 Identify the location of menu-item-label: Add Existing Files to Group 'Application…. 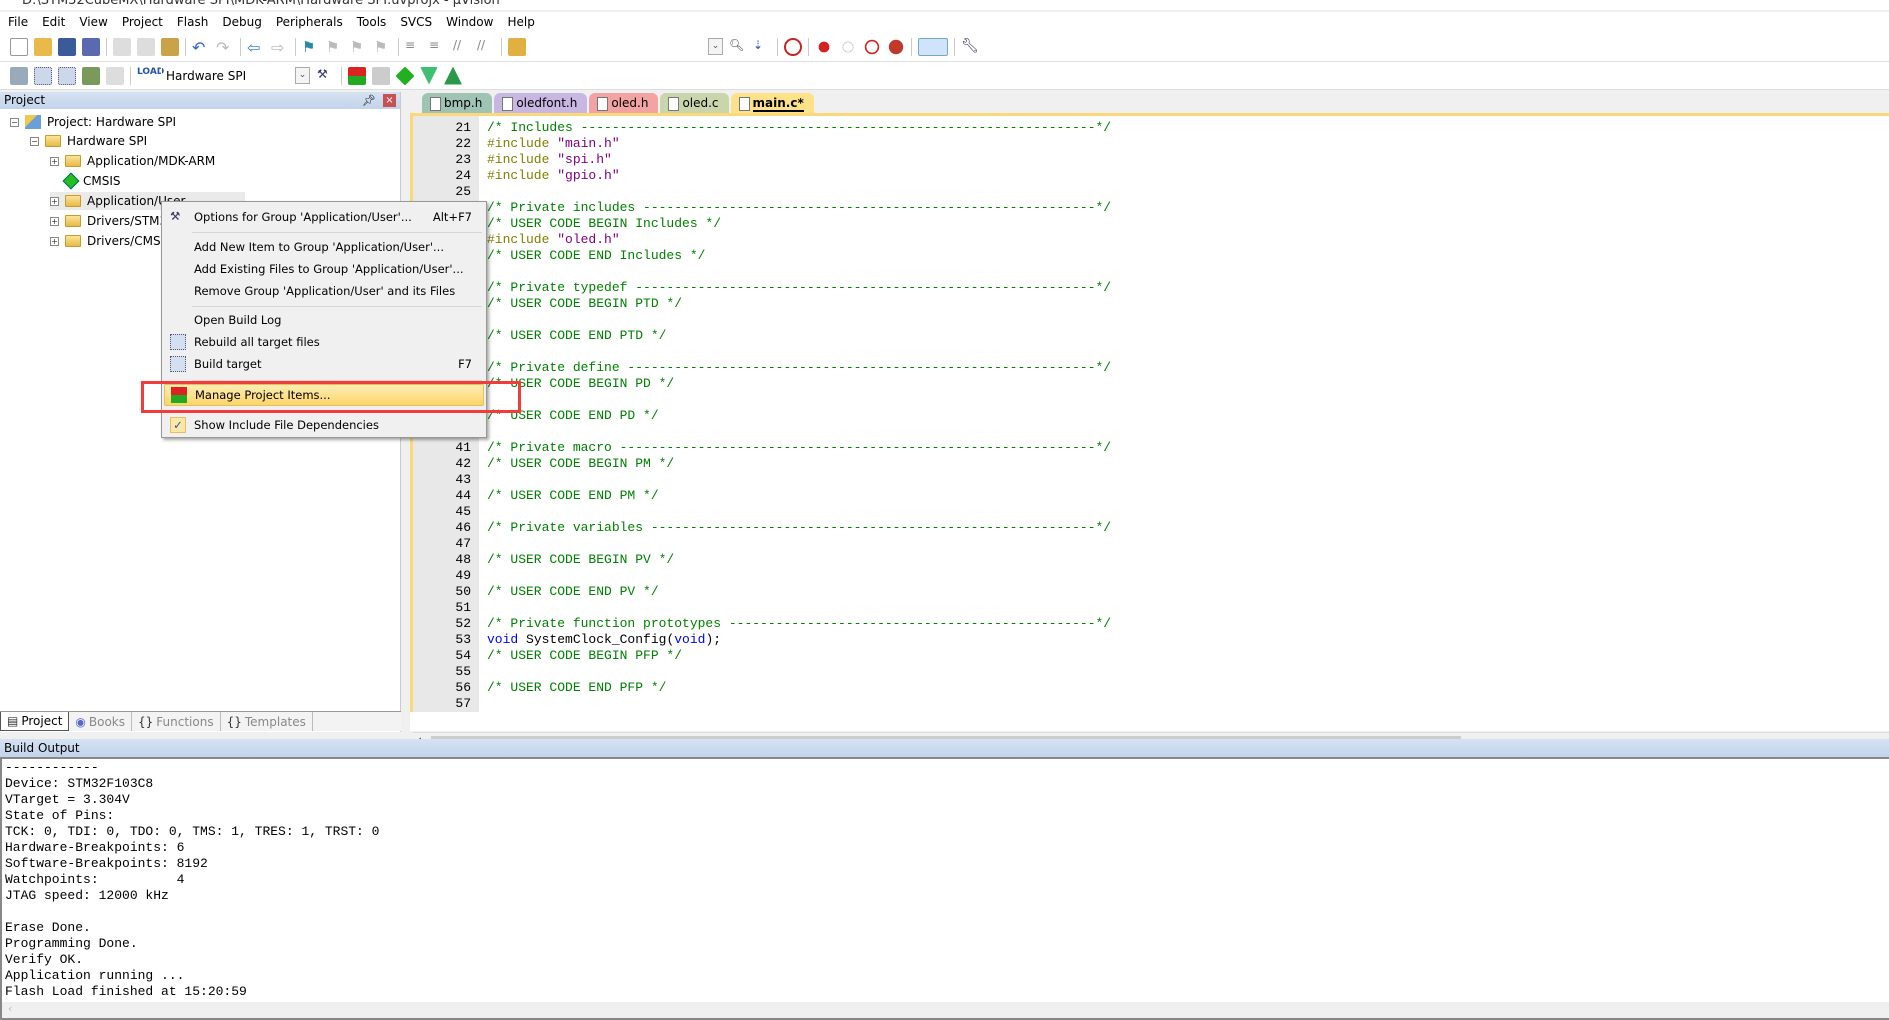
(329, 269).